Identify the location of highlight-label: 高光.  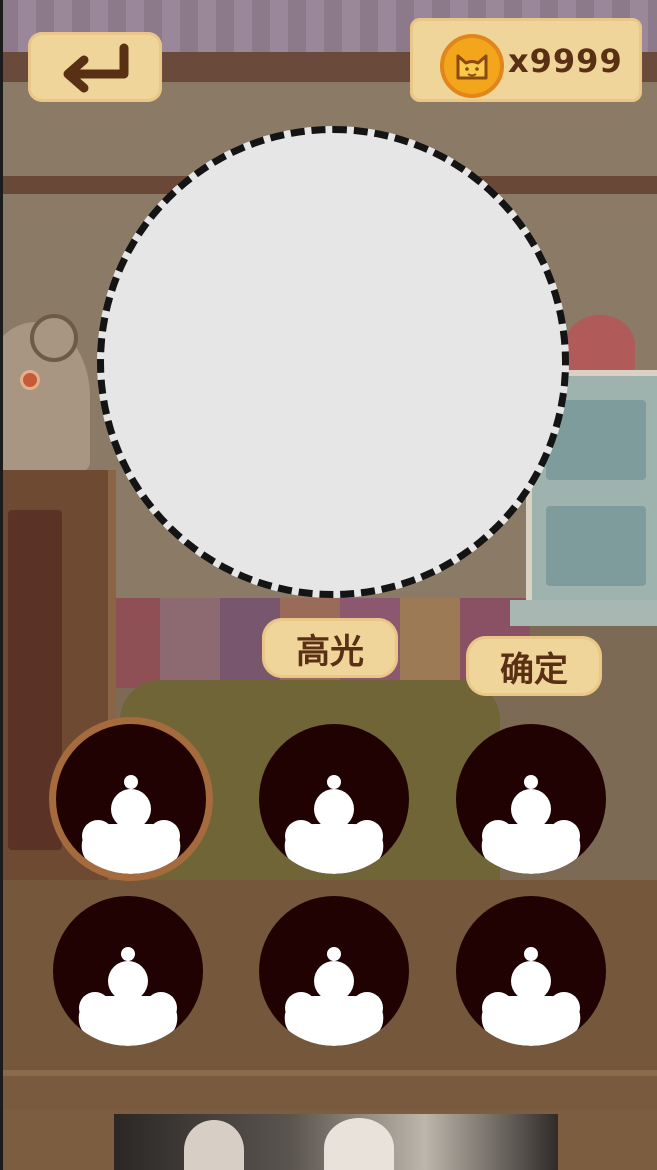
(330, 651).